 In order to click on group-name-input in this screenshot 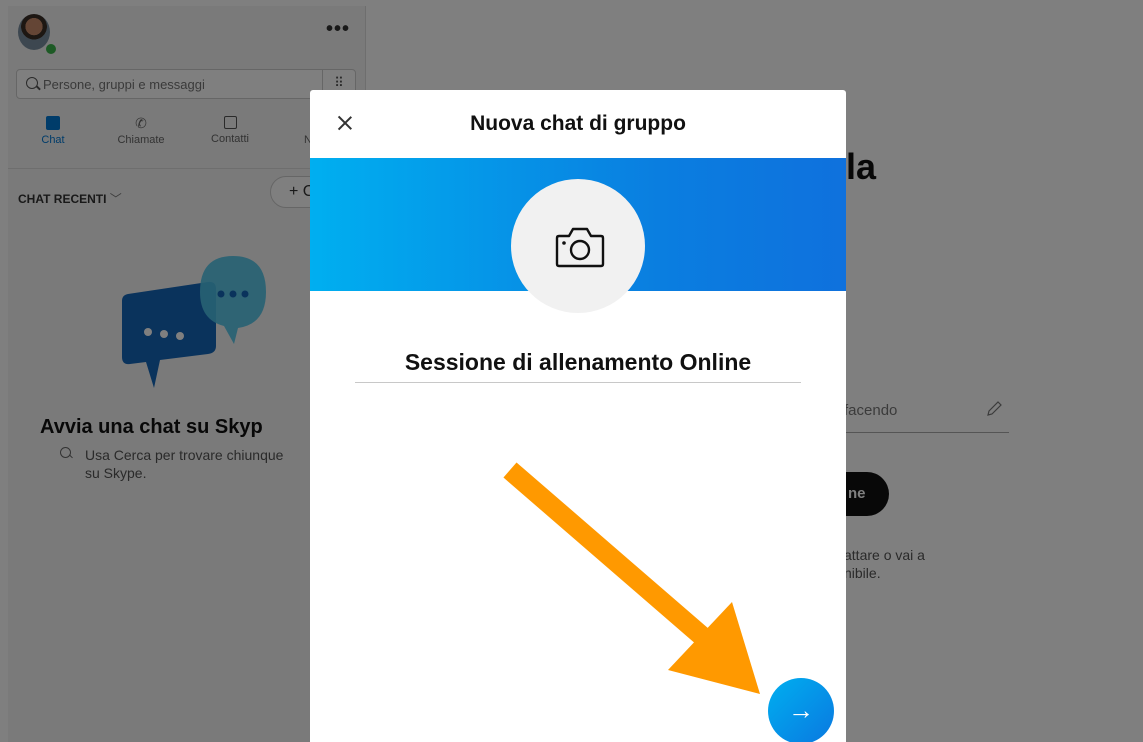, I will do `click(578, 362)`.